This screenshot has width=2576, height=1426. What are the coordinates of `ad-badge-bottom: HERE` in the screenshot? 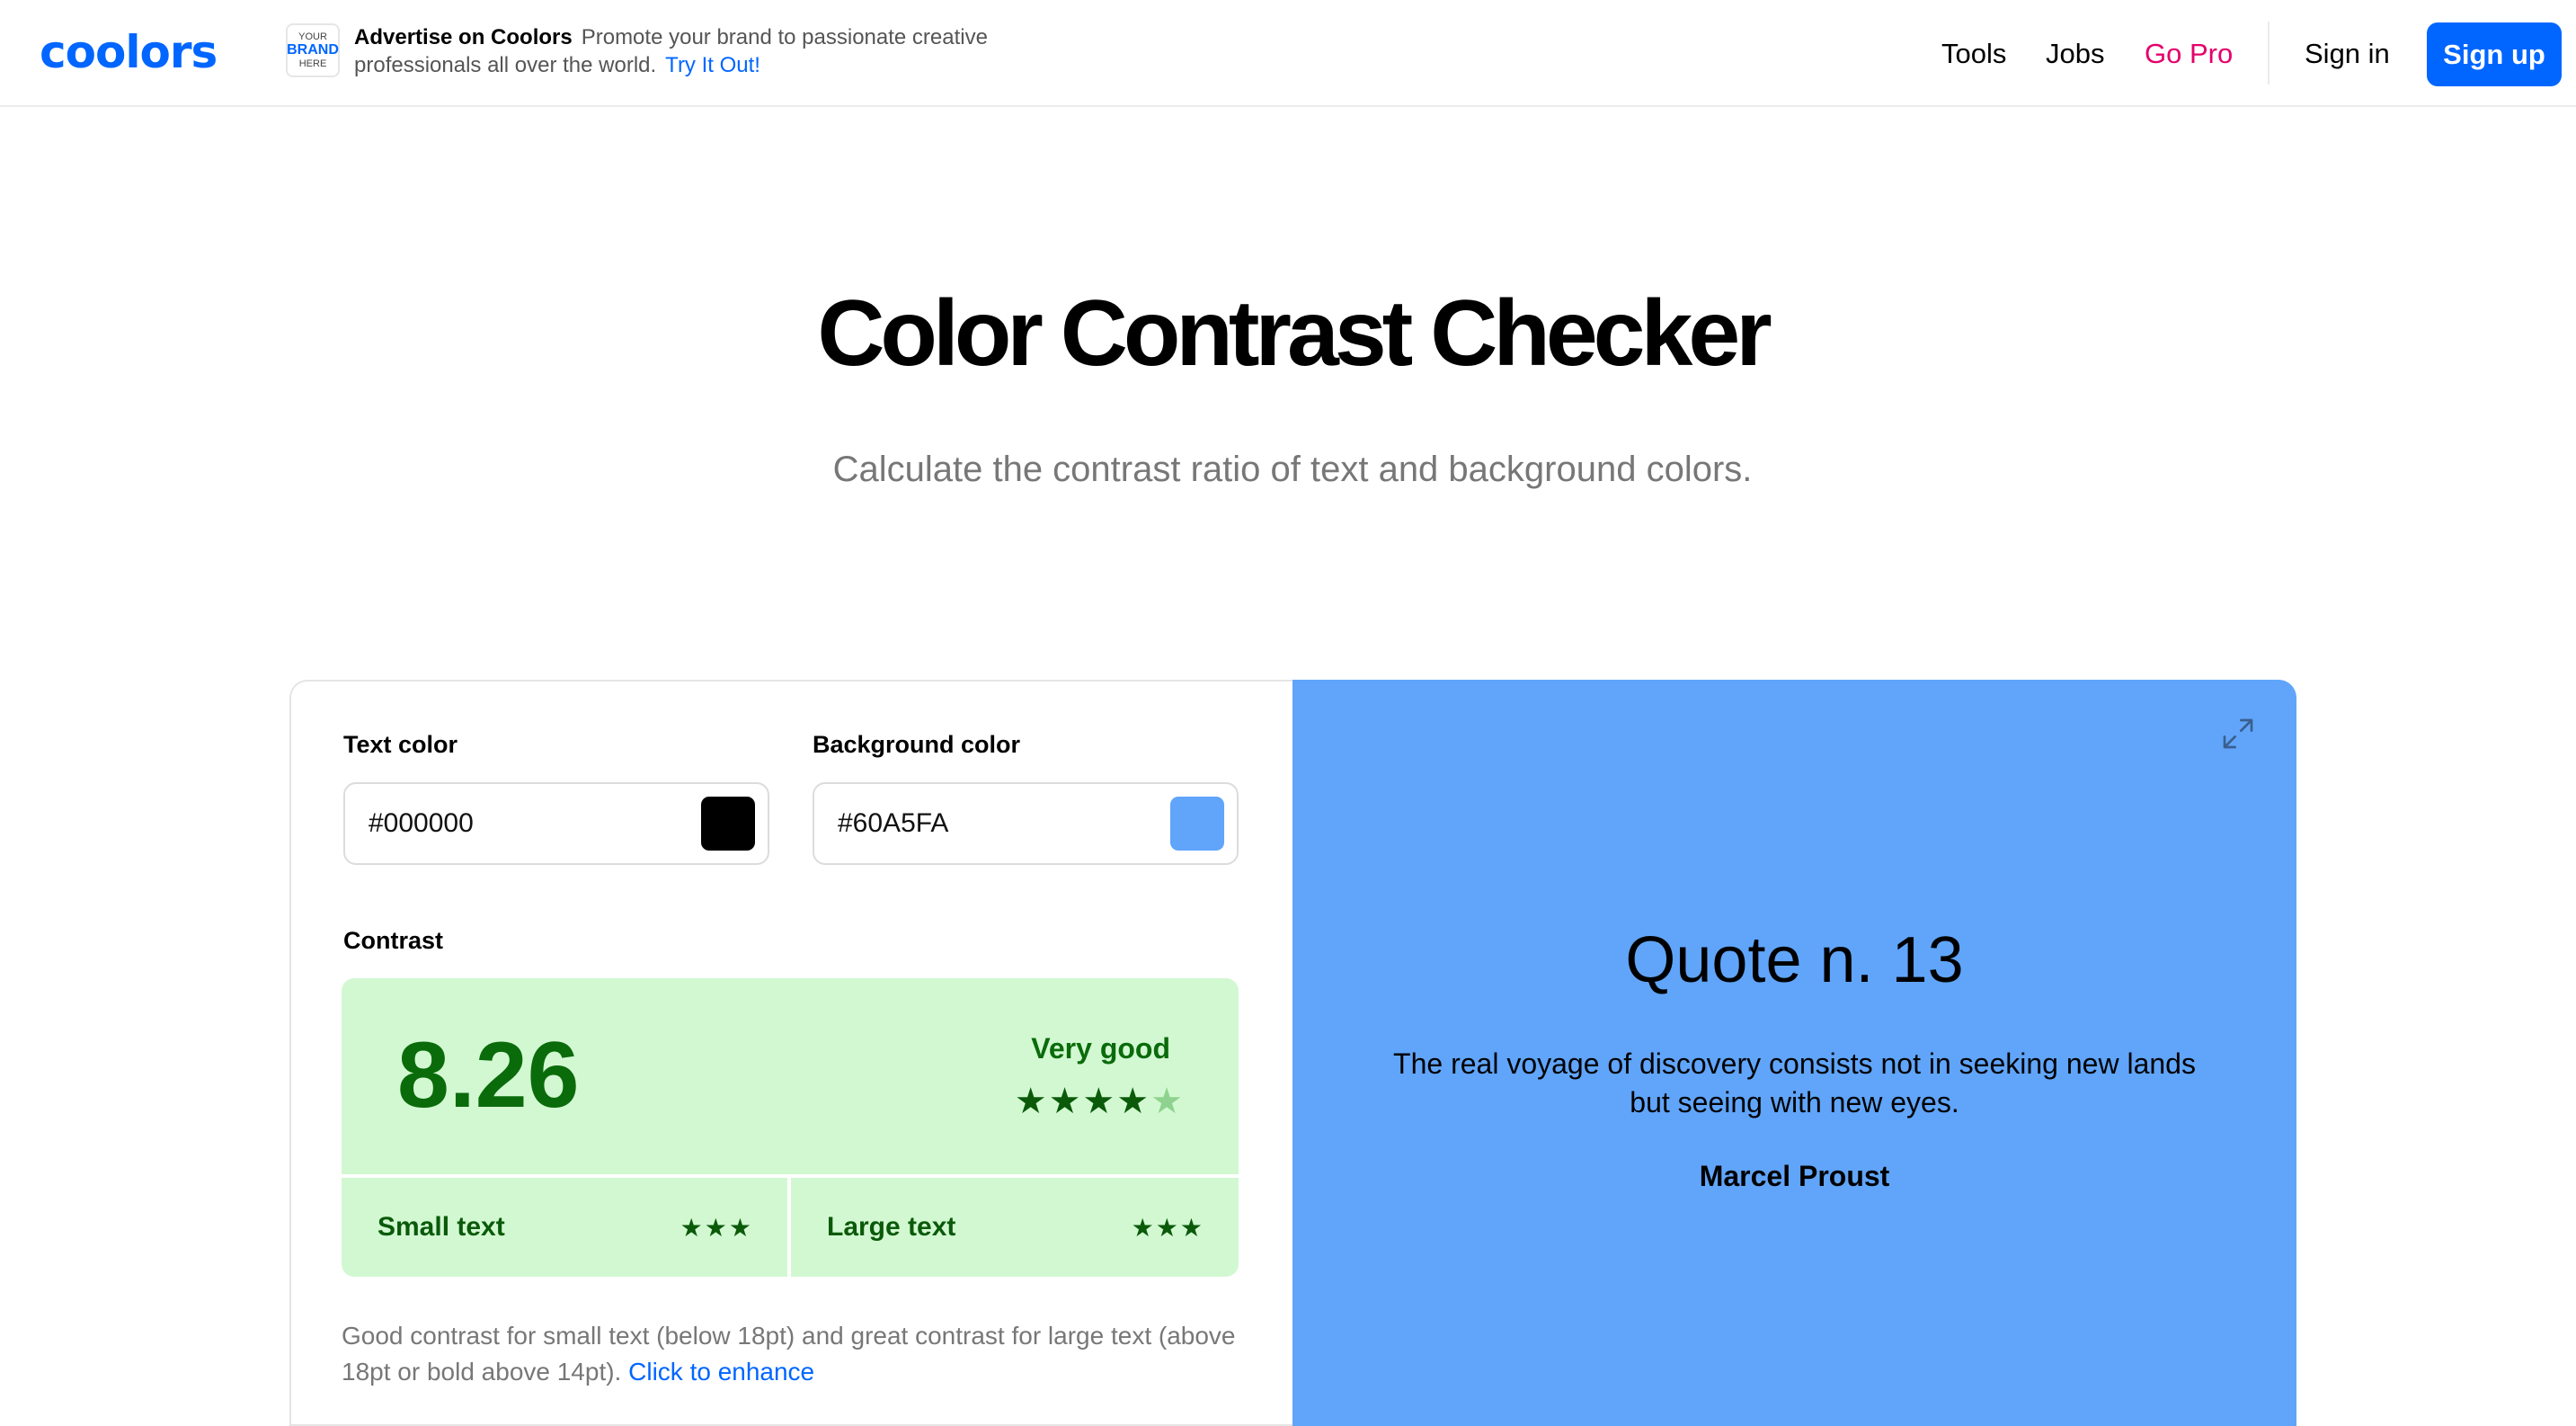 It's located at (312, 63).